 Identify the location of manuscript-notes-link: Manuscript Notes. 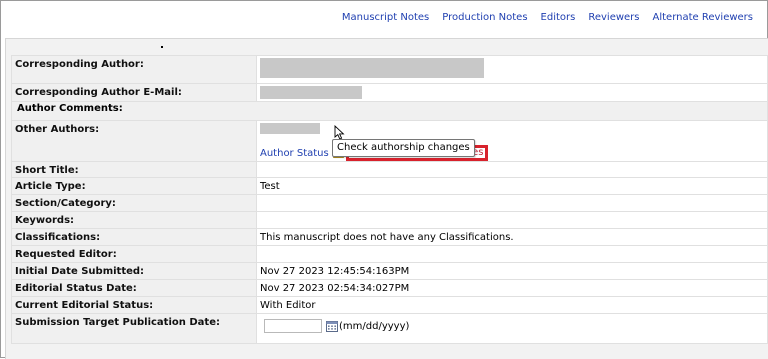
(385, 17).